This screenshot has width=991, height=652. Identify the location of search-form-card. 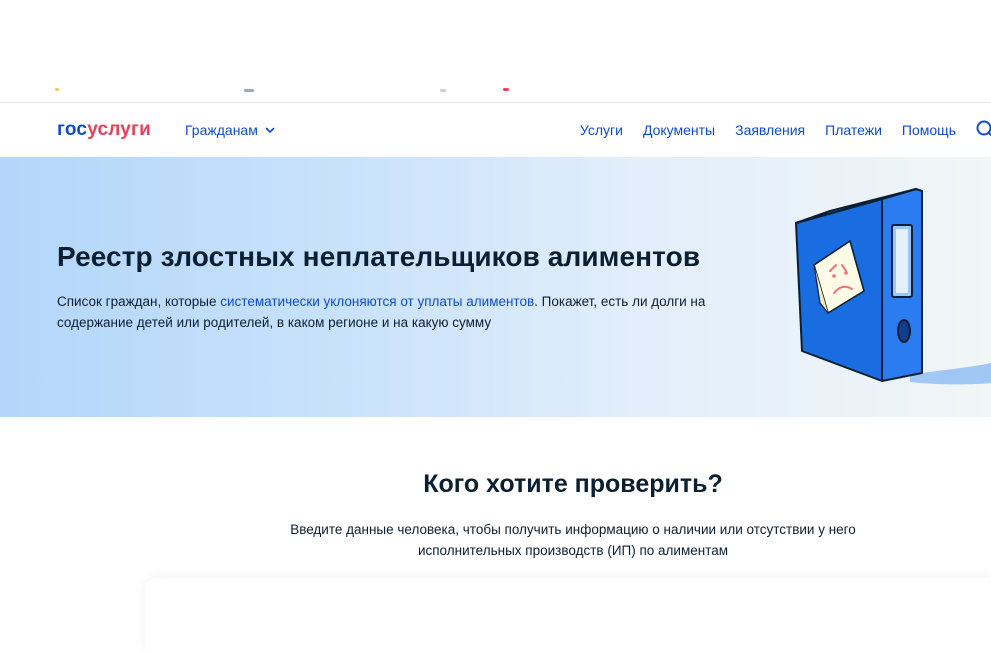
(568, 615).